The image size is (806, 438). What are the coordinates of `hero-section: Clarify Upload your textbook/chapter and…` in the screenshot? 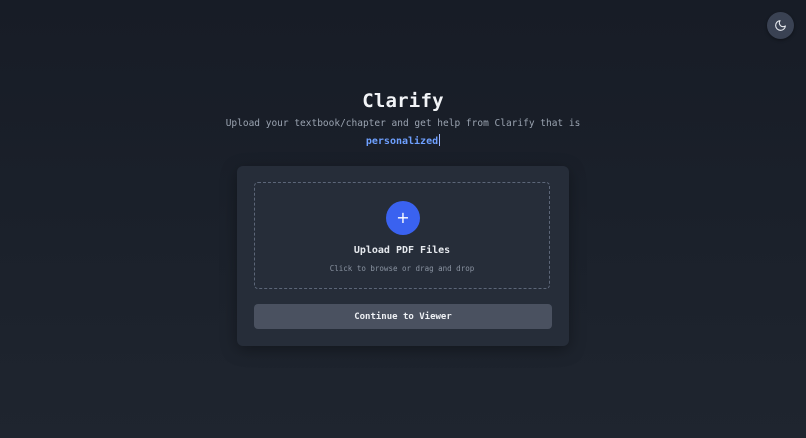 It's located at (403, 118).